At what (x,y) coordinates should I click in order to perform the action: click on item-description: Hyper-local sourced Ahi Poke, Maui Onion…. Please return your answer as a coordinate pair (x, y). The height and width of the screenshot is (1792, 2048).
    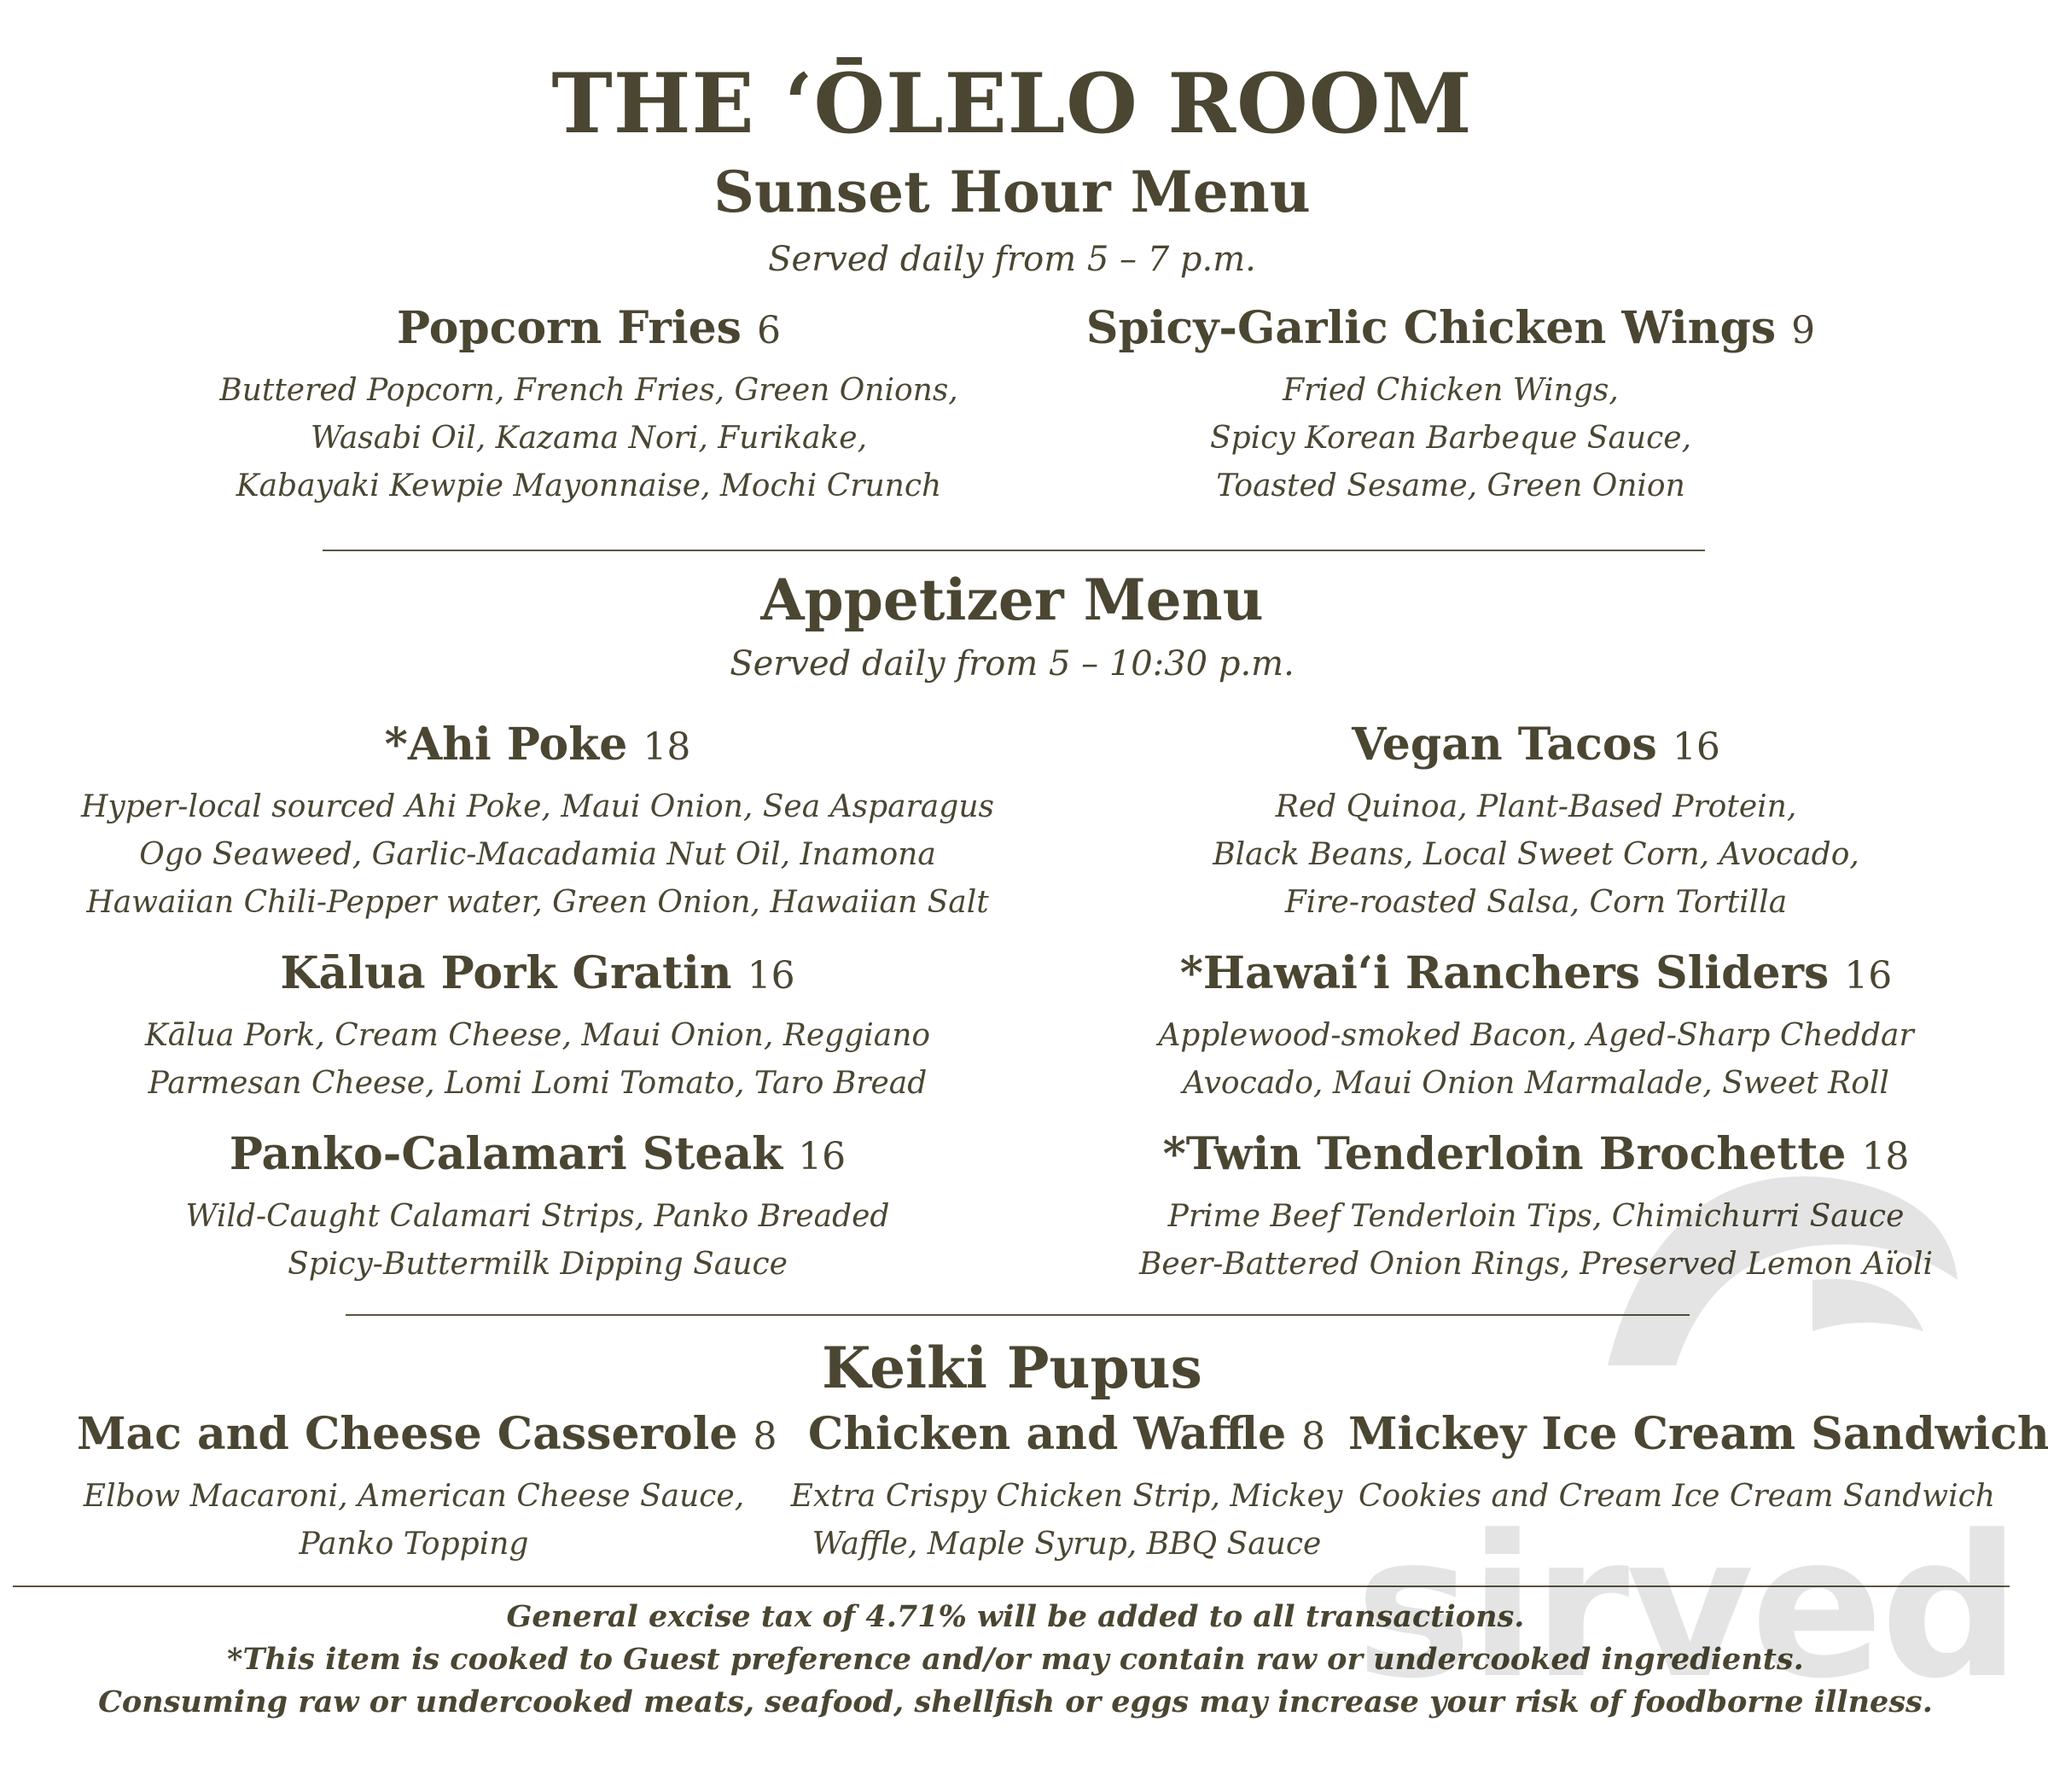
    Looking at the image, I should click on (537, 854).